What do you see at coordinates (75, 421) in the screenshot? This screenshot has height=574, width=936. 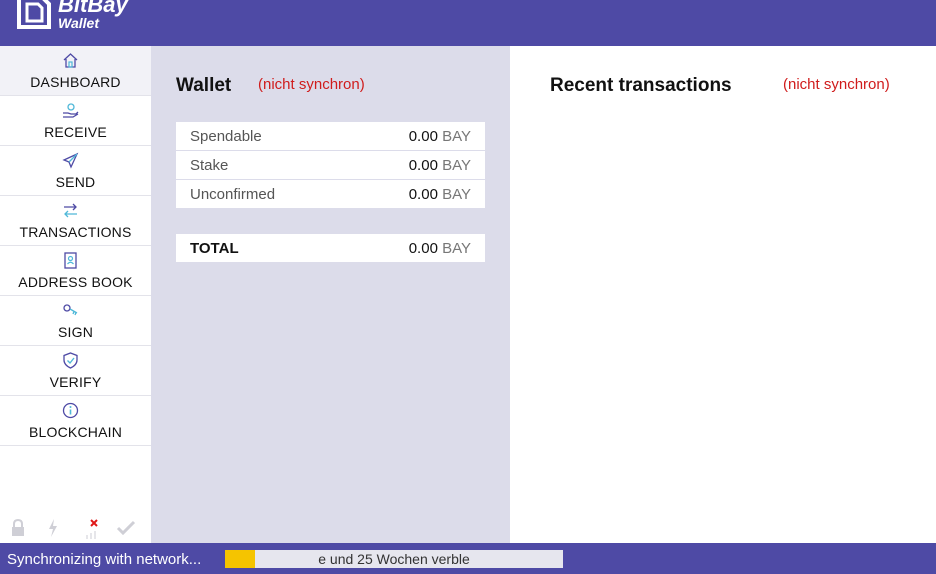 I see `nav-blockchain: BLOCKCHAIN` at bounding box center [75, 421].